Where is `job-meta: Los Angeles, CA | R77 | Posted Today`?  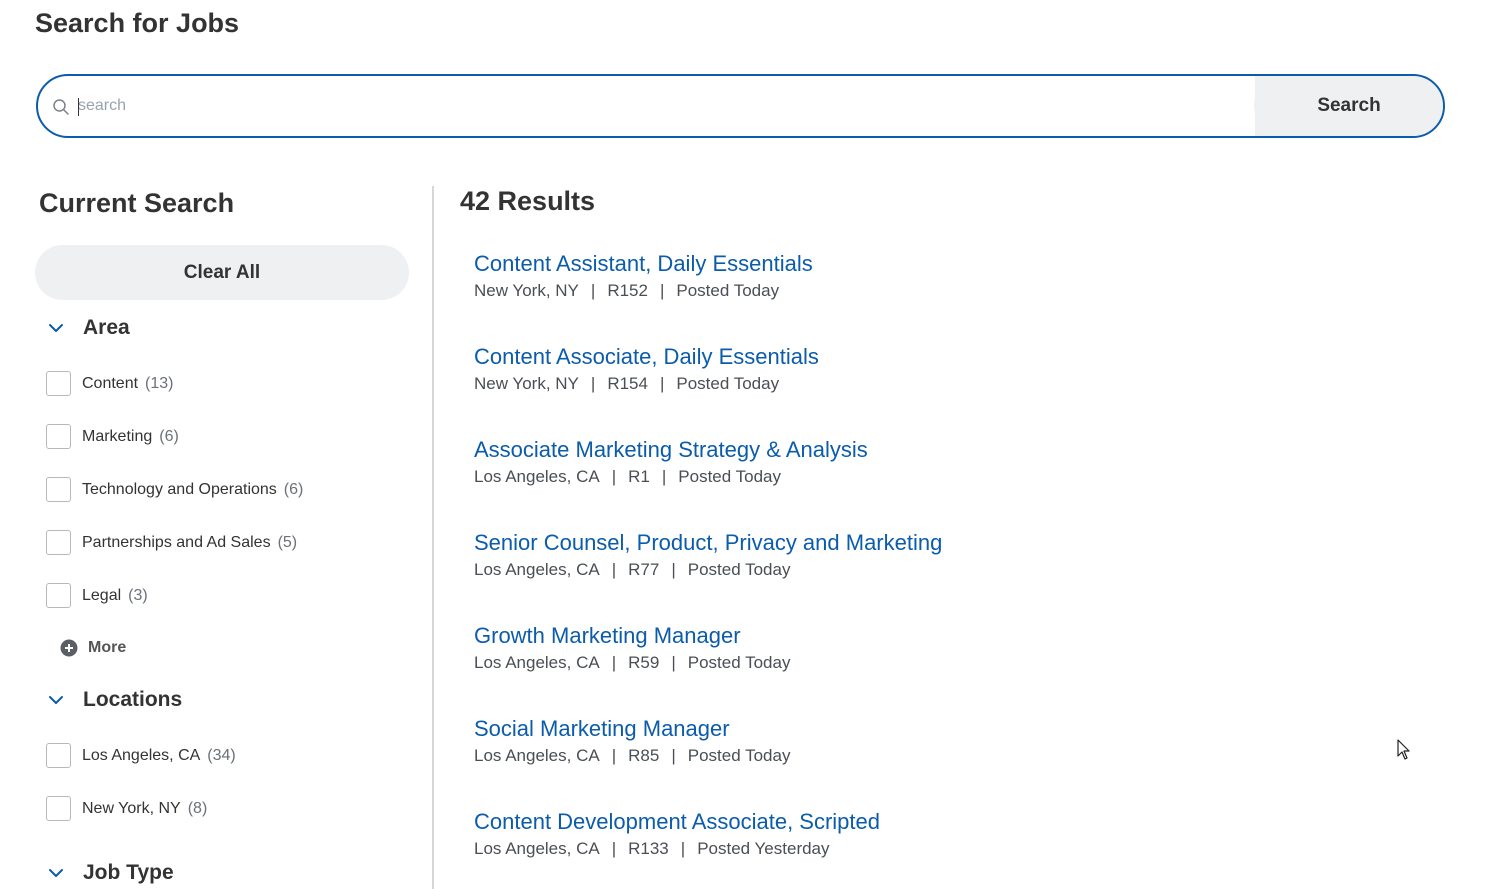
job-meta: Los Angeles, CA | R77 | Posted Today is located at coordinates (708, 570).